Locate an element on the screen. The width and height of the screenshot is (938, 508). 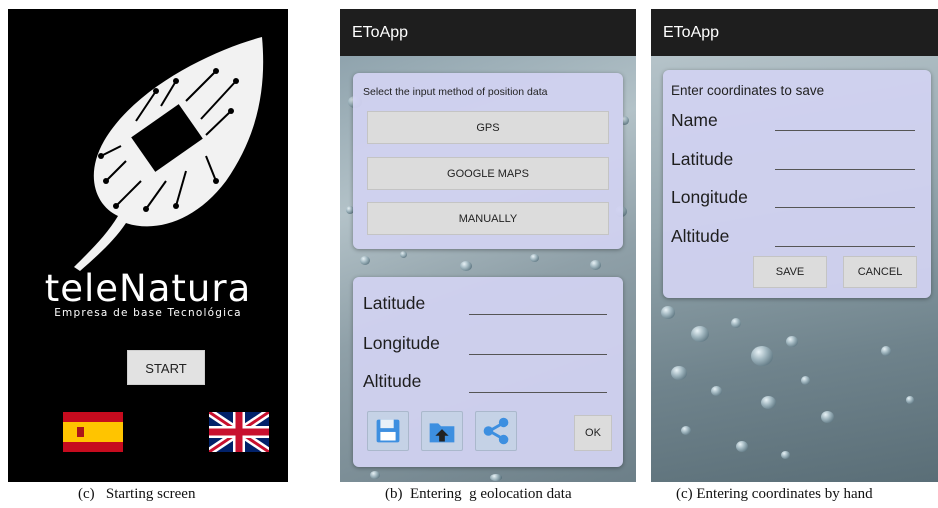
position-data-card: Latitude Longitude Altitude OK is located at coordinates (488, 372).